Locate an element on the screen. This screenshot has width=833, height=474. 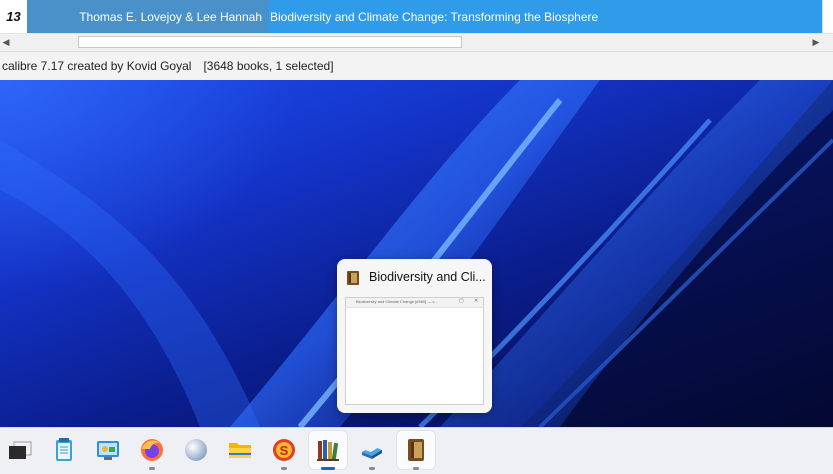
row-number: 13 is located at coordinates (14, 16).